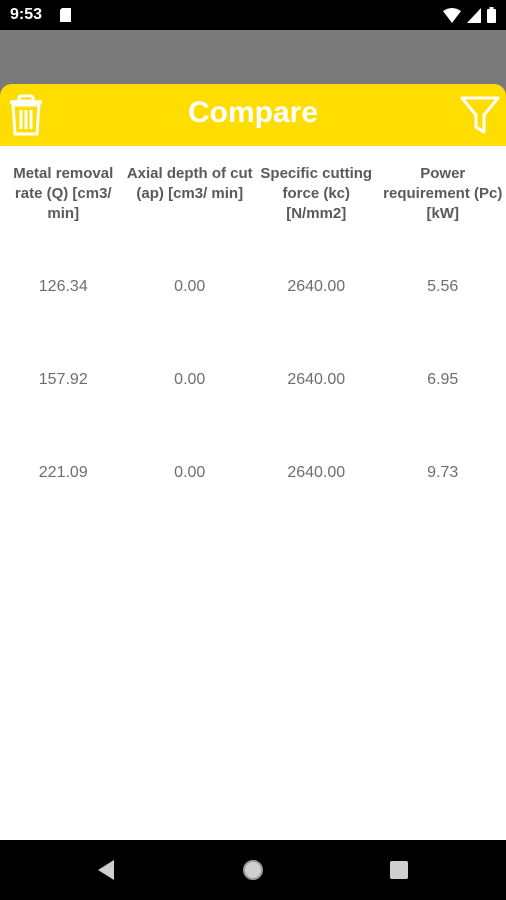 This screenshot has width=506, height=900. What do you see at coordinates (491, 15) in the screenshot?
I see `battery-icon` at bounding box center [491, 15].